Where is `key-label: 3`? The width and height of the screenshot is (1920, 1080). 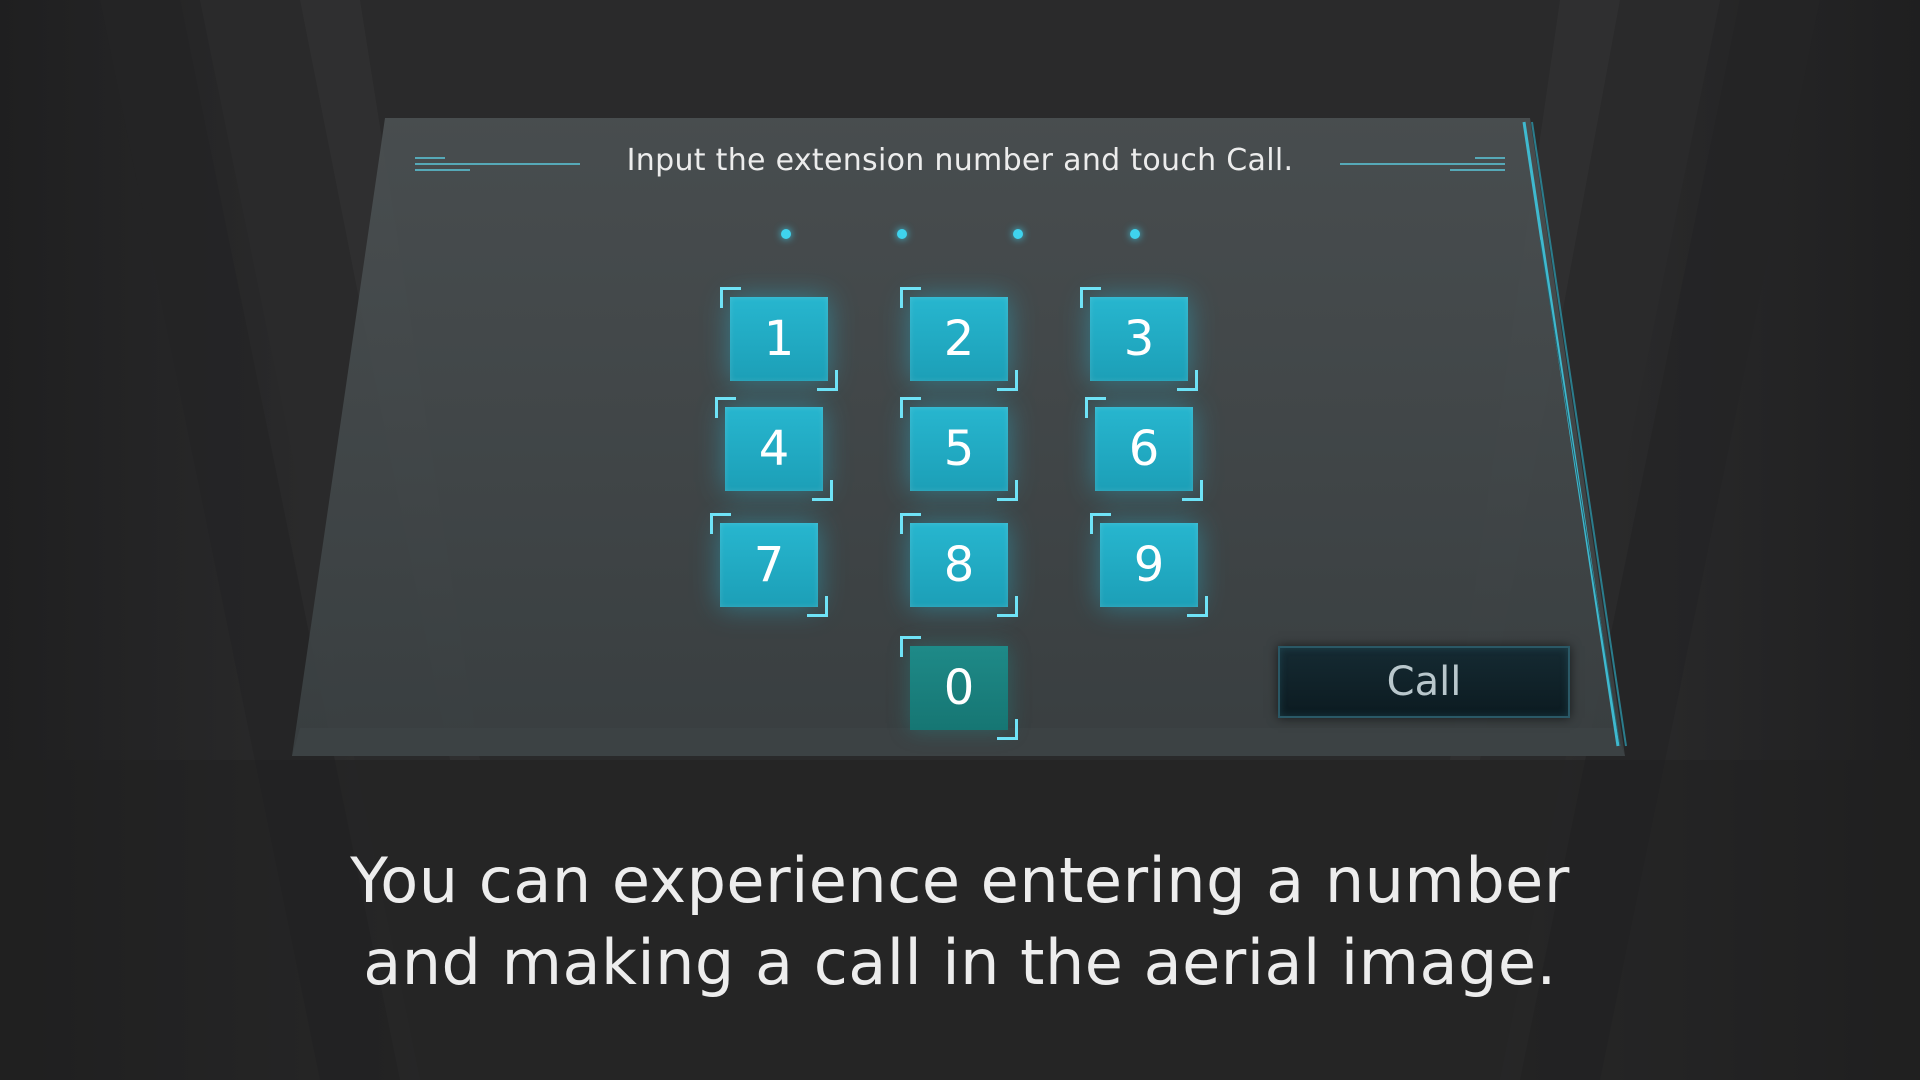 key-label: 3 is located at coordinates (1139, 339).